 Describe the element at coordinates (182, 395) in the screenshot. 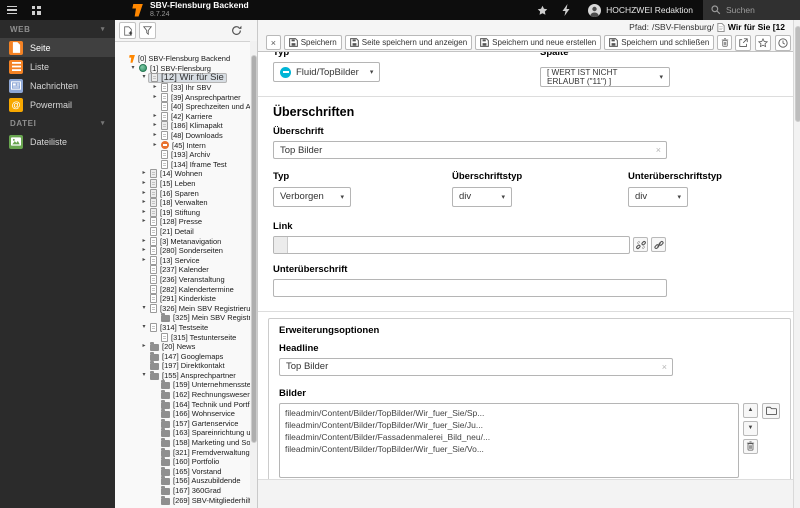

I see `tree-item-rechnungswesen: [162] Rechnungswesen` at that location.